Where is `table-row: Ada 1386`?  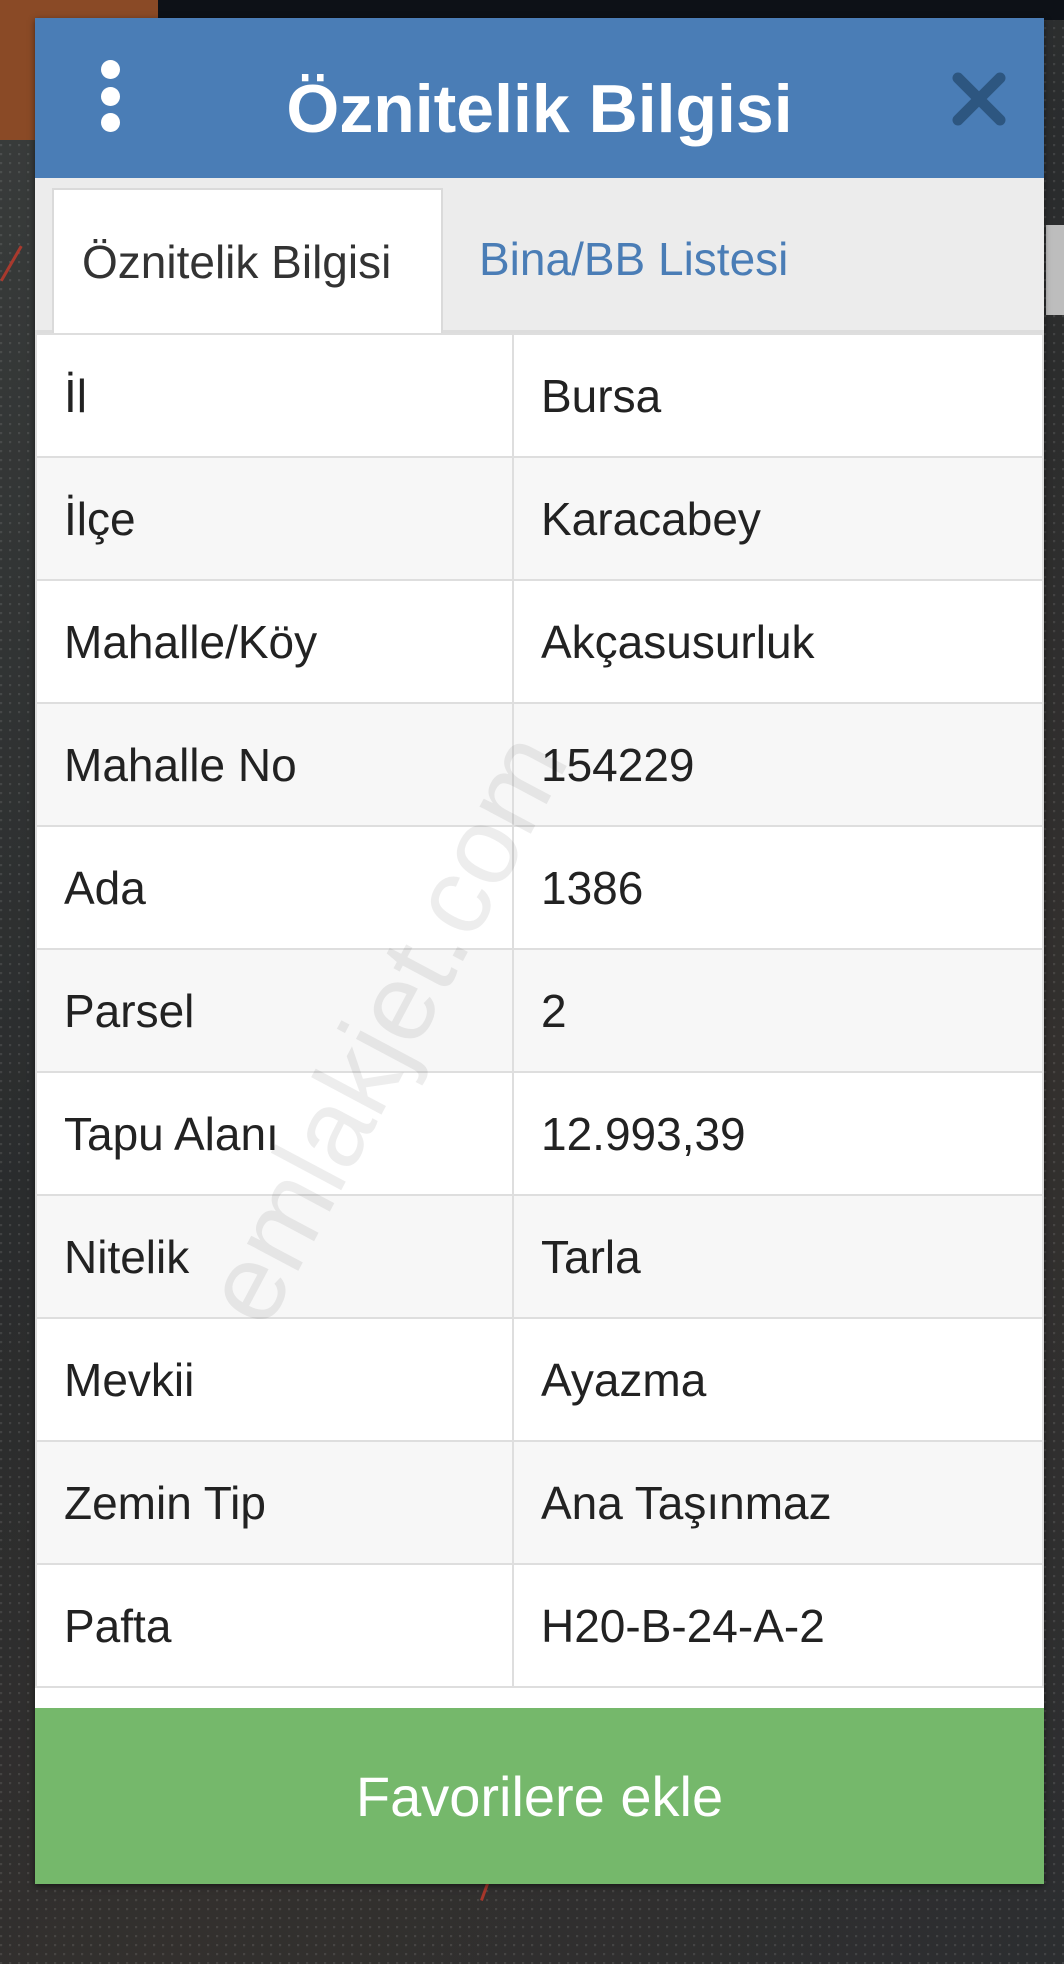 table-row: Ada 1386 is located at coordinates (539, 887).